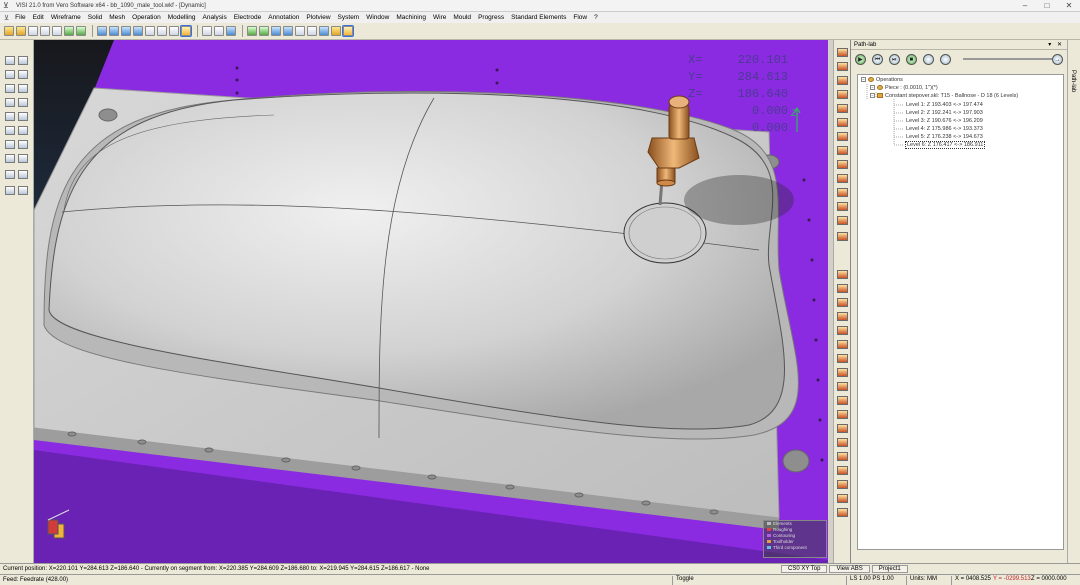  Describe the element at coordinates (81, 31) in the screenshot. I see `redo-icon` at that location.